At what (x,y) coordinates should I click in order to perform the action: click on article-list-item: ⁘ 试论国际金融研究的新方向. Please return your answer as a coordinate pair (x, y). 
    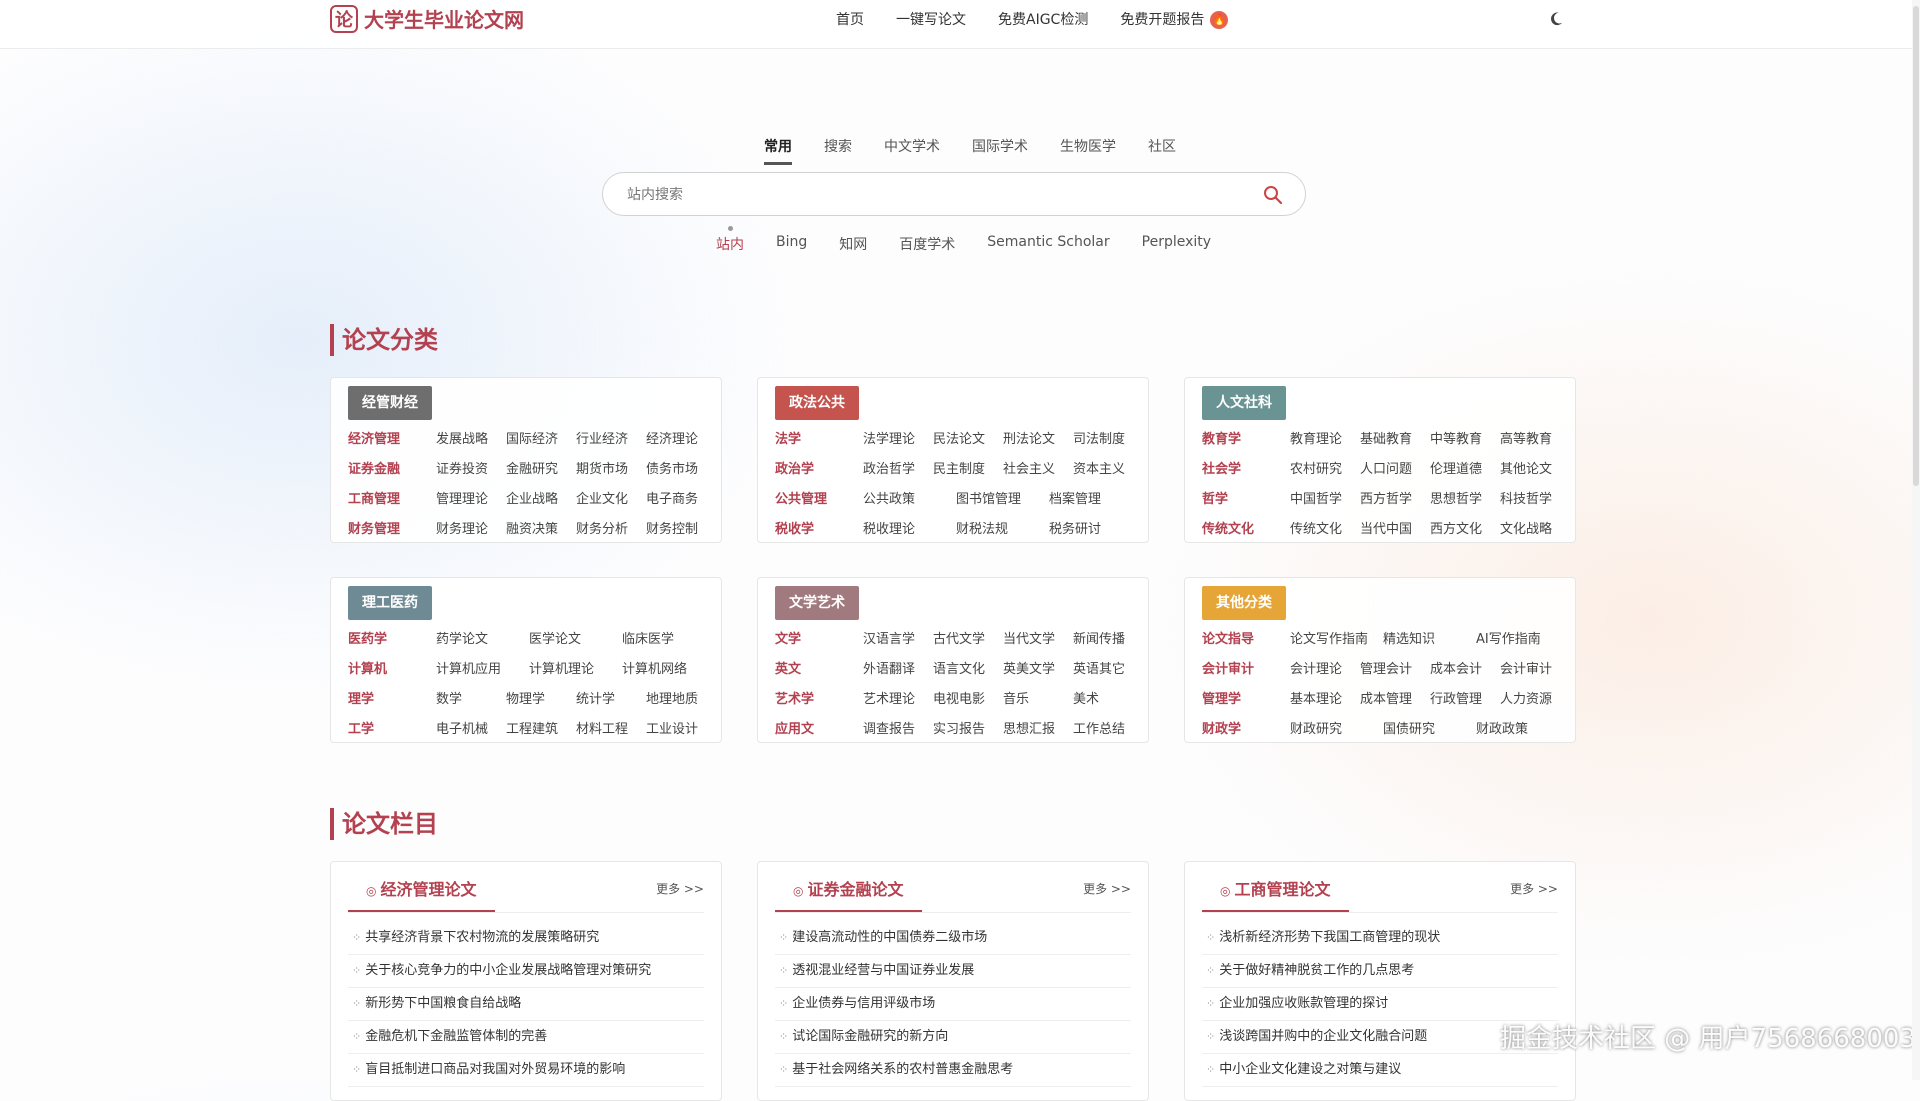
    Looking at the image, I should click on (953, 1037).